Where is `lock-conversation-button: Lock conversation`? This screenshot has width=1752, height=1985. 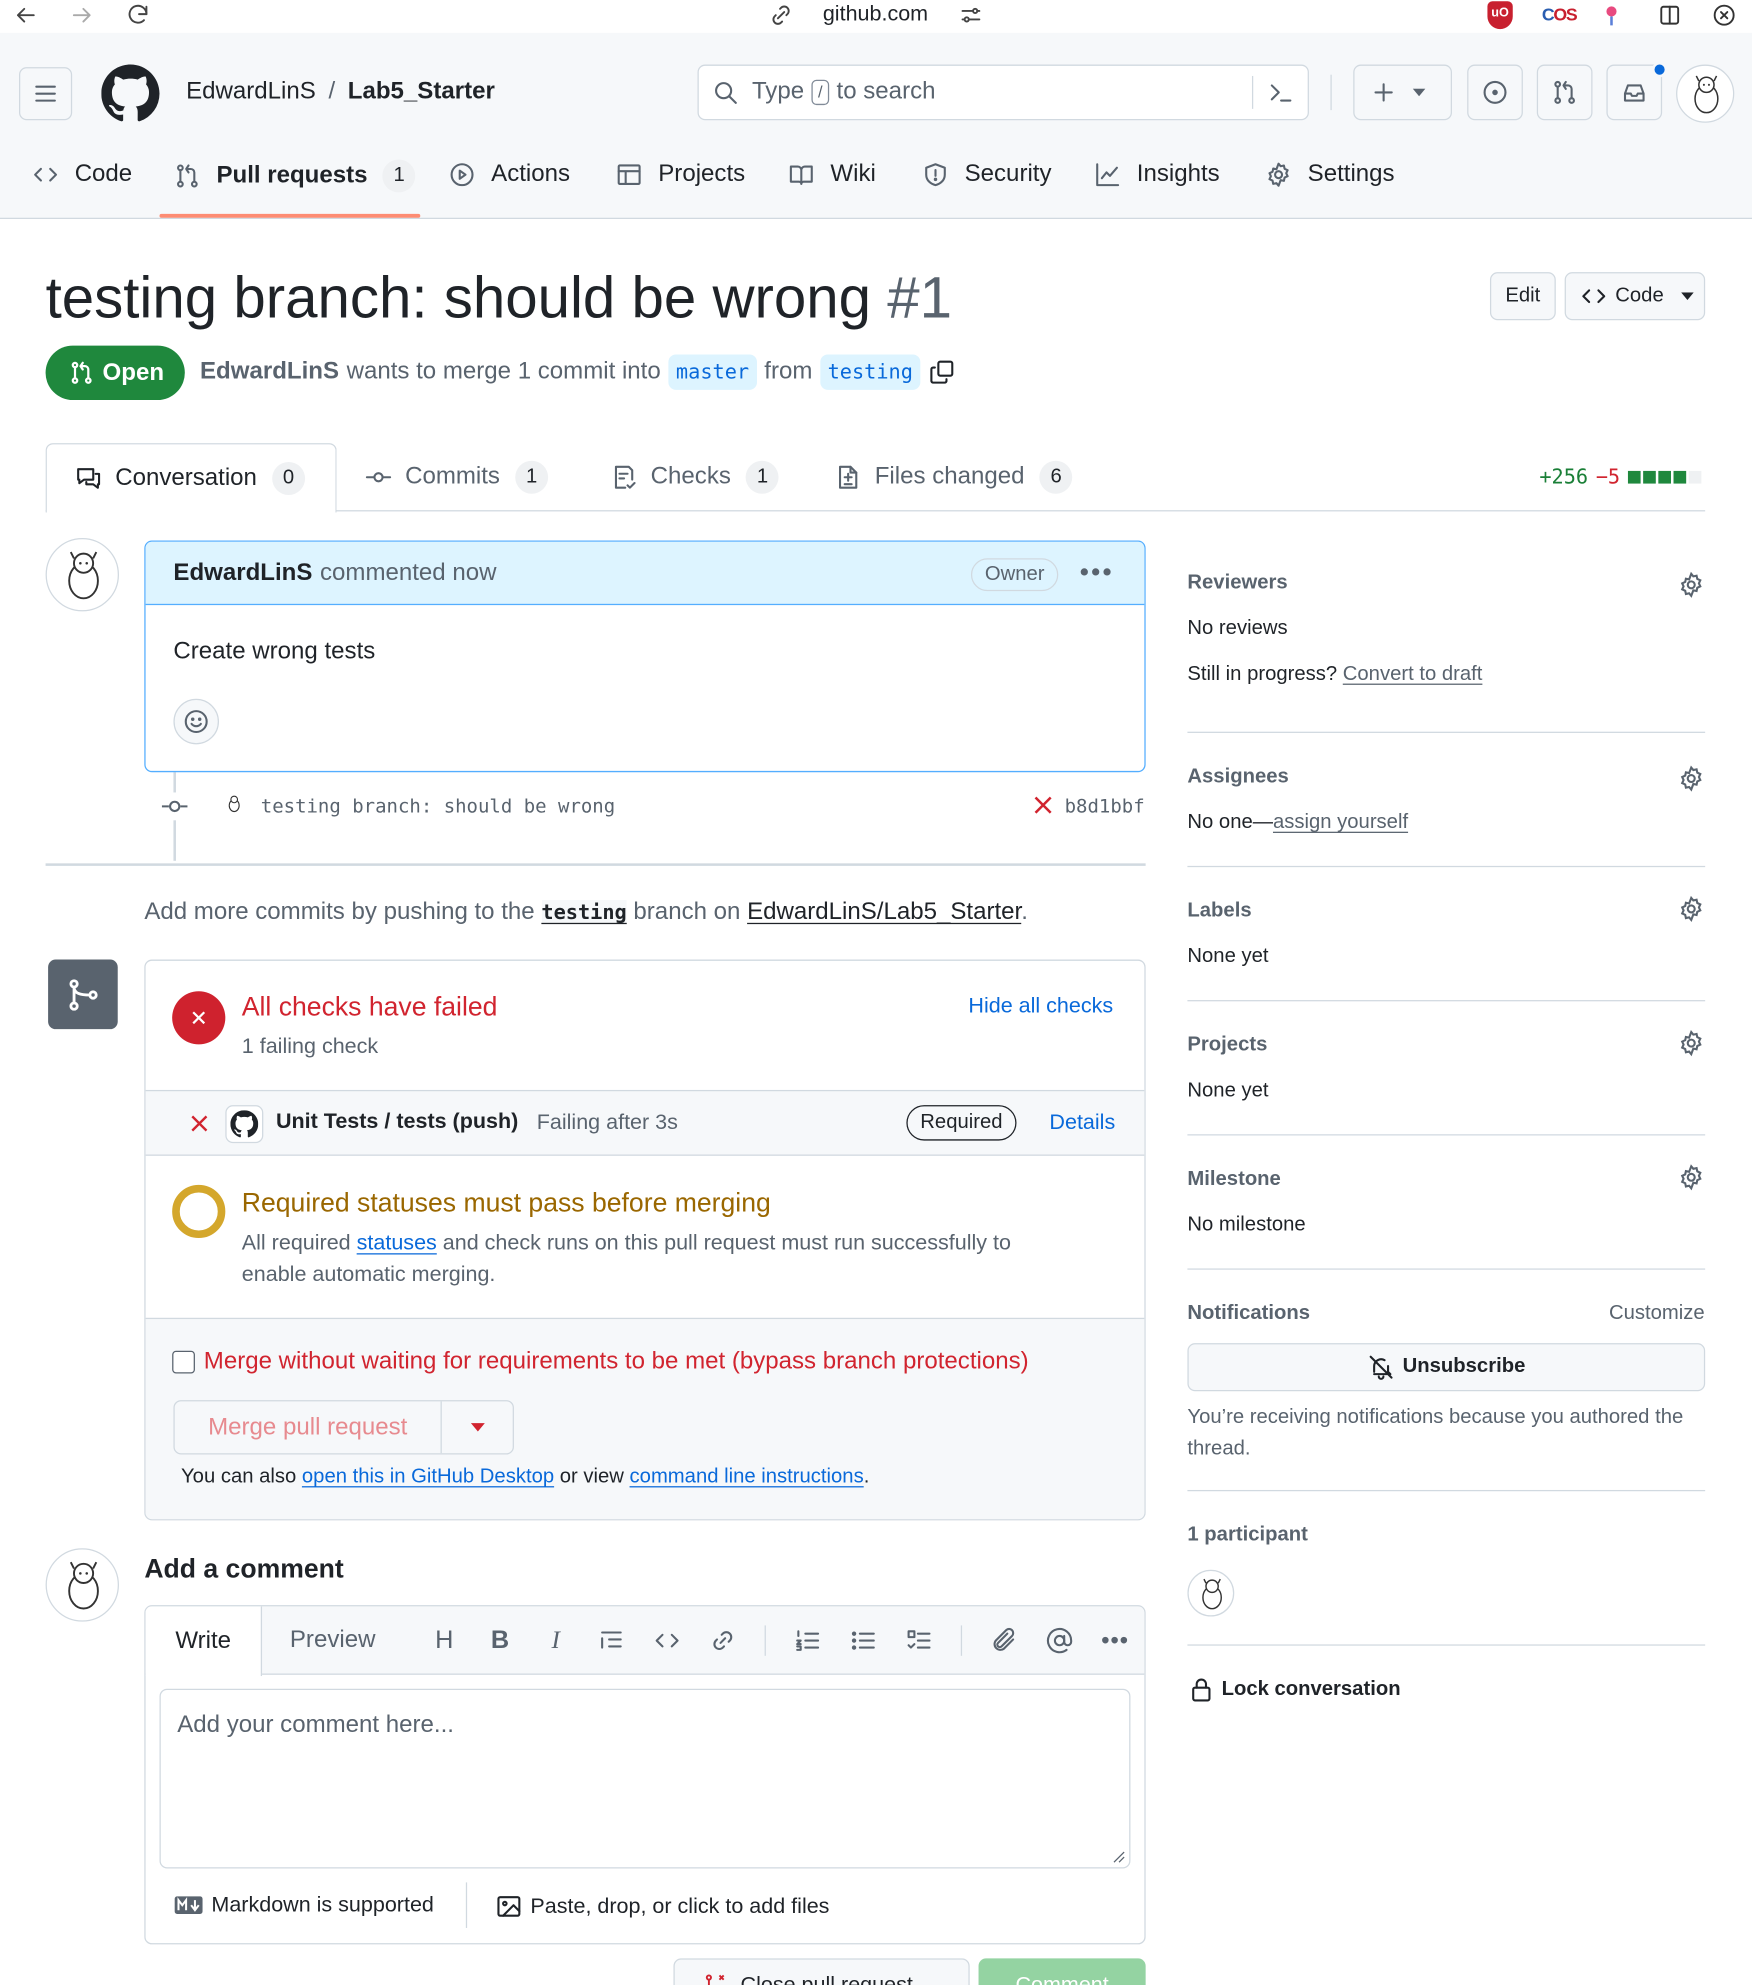
lock-conversation-button: Lock conversation is located at coordinates (1294, 1690).